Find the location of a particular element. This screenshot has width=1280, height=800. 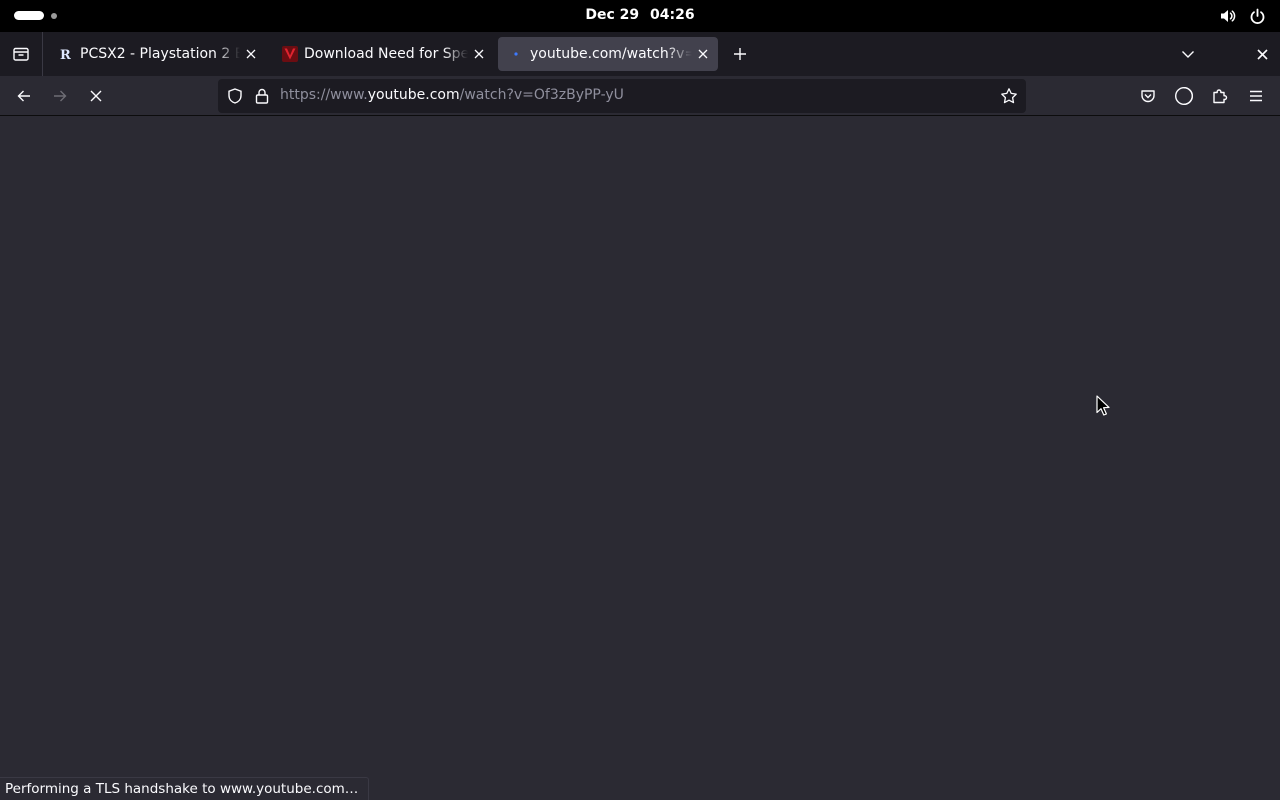

forward-button is located at coordinates (60, 96).